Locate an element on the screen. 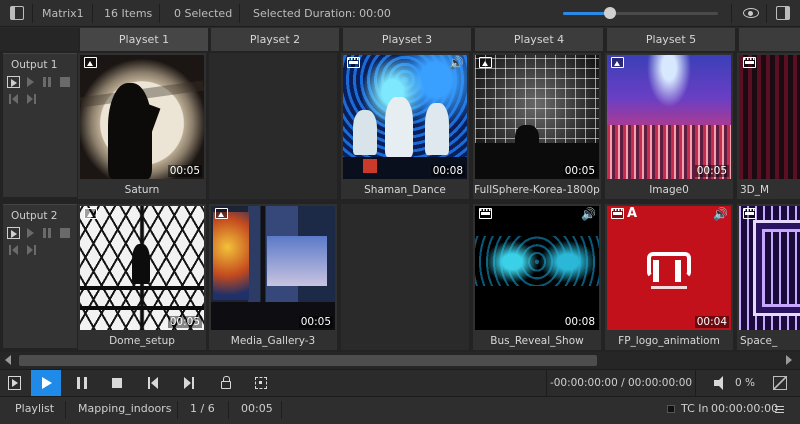 The width and height of the screenshot is (800, 424). scroll-right-icon is located at coordinates (789, 360).